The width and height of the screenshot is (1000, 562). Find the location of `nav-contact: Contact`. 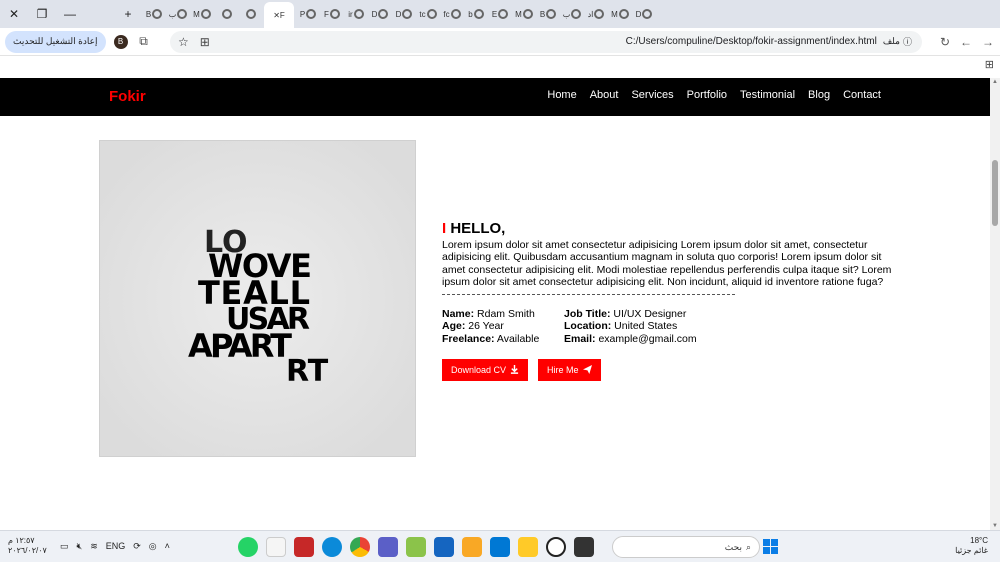

nav-contact: Contact is located at coordinates (862, 95).